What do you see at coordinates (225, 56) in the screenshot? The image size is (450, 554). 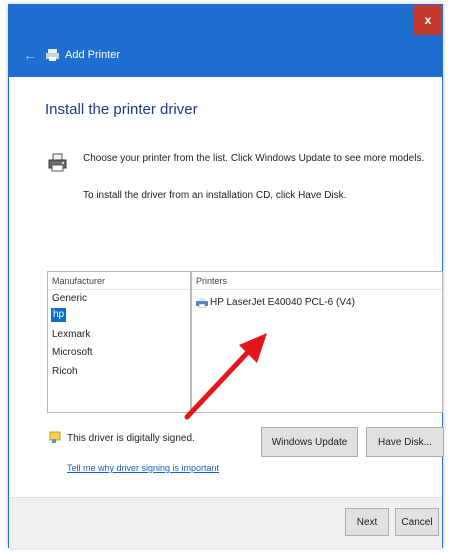 I see `wizard-header: ← Add Printer` at bounding box center [225, 56].